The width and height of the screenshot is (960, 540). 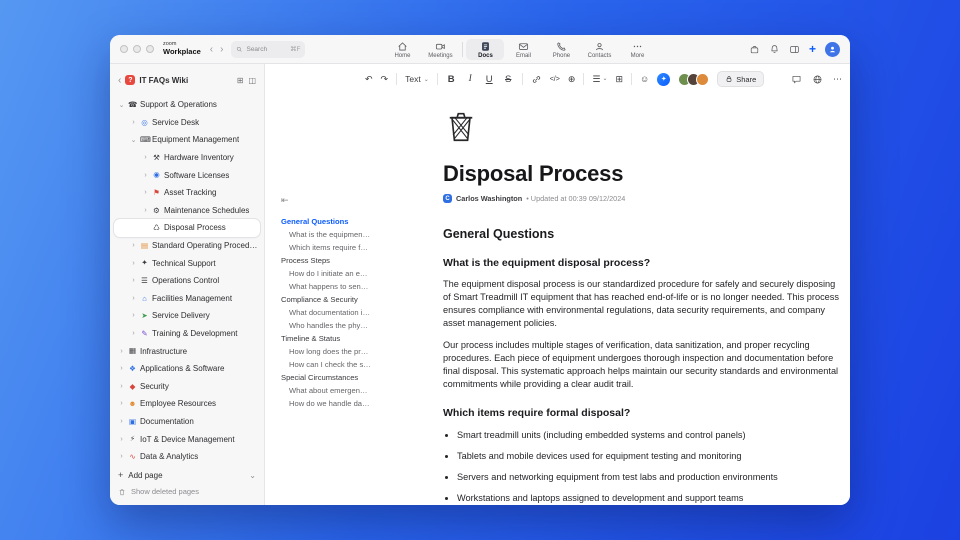 What do you see at coordinates (187, 246) in the screenshot?
I see `sidebar-item: › ▤ Standard Operating Procedures` at bounding box center [187, 246].